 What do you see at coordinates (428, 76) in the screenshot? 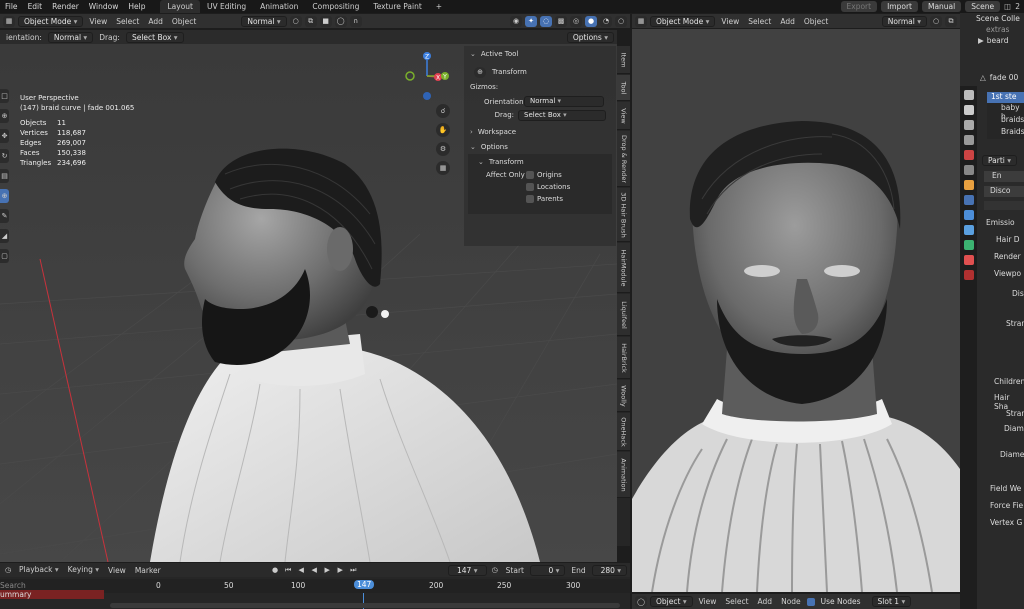
I see `navigation-gizmo: Z X Y` at bounding box center [428, 76].